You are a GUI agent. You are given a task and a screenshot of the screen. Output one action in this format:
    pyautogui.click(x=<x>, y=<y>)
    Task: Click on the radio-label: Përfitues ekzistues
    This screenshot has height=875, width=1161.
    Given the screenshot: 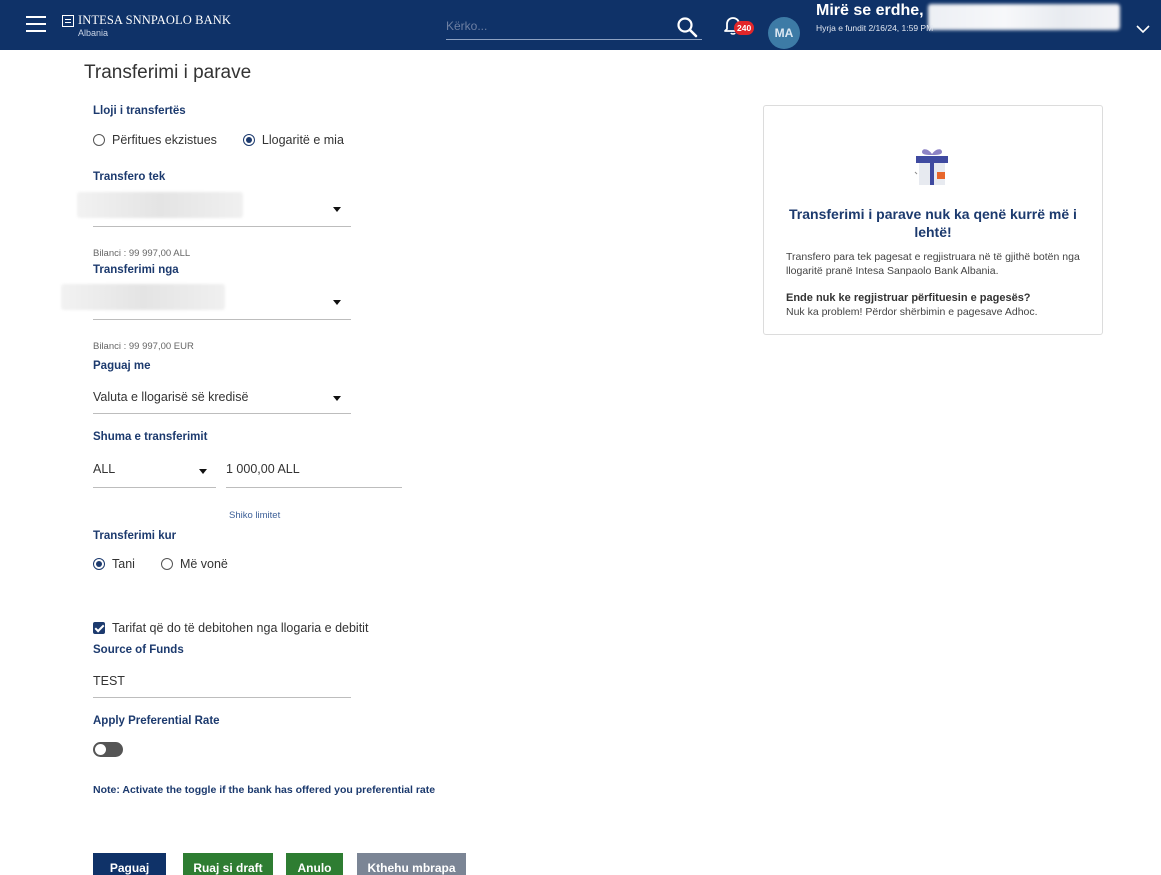 What is the action you would take?
    pyautogui.click(x=164, y=140)
    